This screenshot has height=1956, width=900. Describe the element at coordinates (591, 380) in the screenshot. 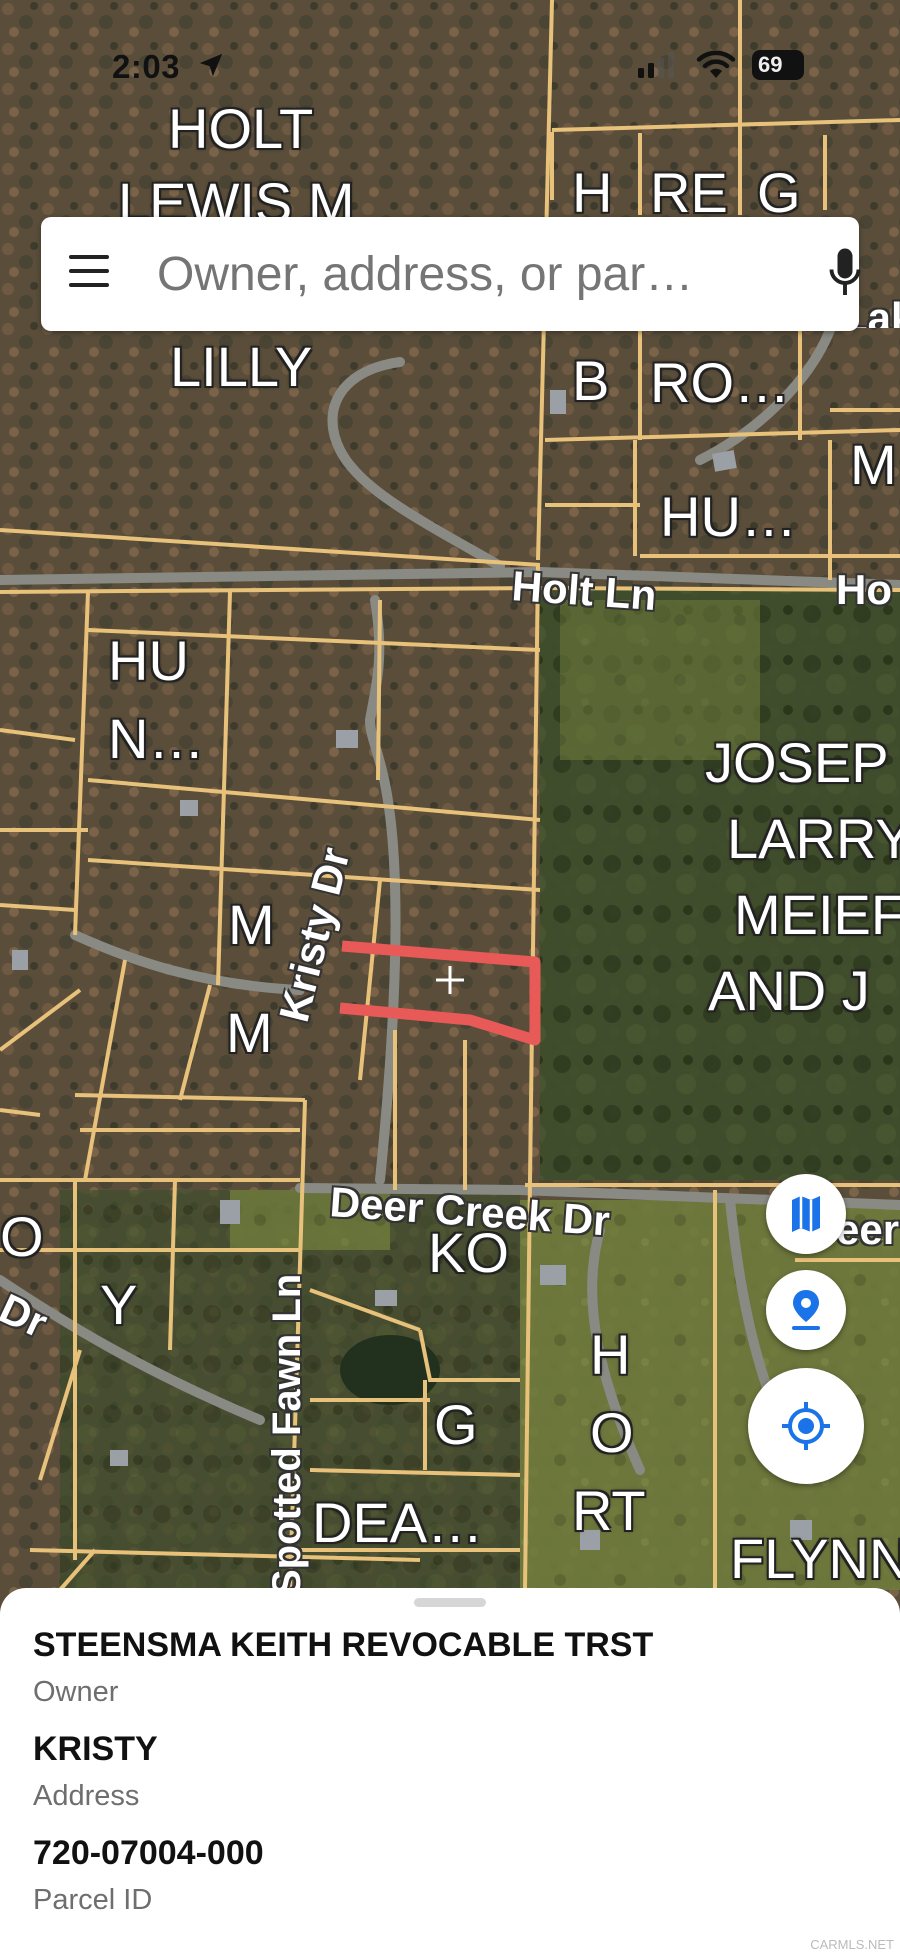

I see `parcel-label: B` at that location.